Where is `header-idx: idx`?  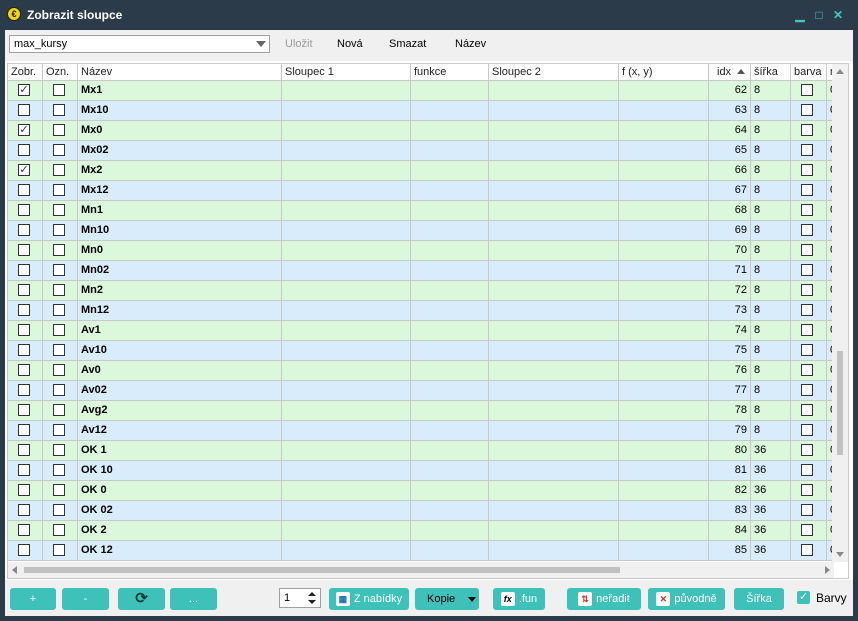 header-idx: idx is located at coordinates (730, 72).